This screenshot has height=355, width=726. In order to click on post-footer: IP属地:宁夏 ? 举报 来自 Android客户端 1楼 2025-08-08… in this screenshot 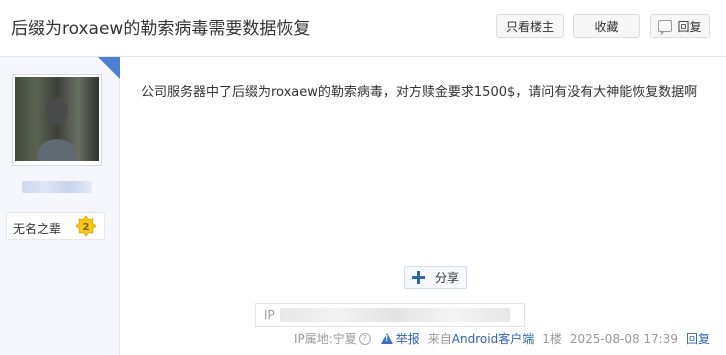, I will do `click(502, 338)`.